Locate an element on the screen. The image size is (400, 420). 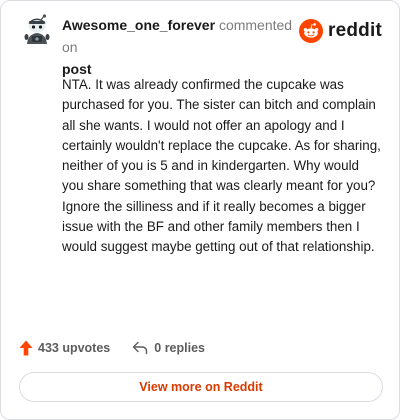
user-avatar is located at coordinates (37, 30).